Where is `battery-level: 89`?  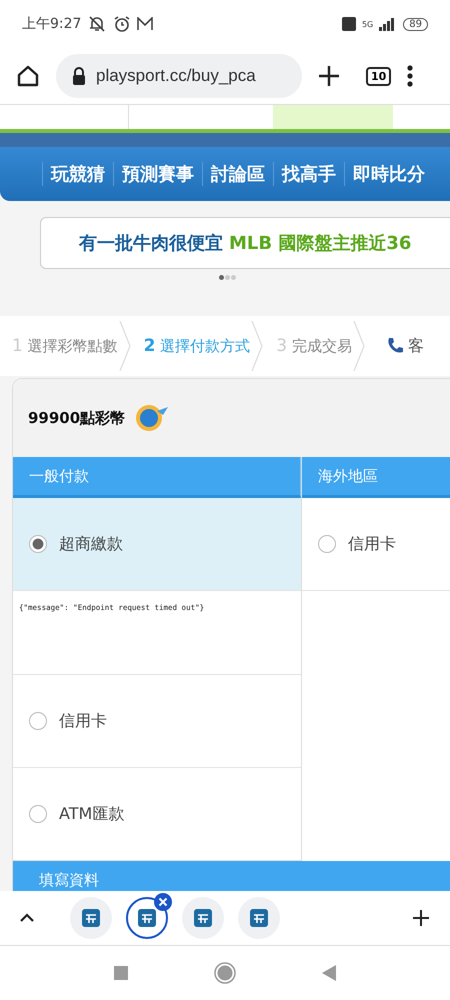 battery-level: 89 is located at coordinates (415, 24).